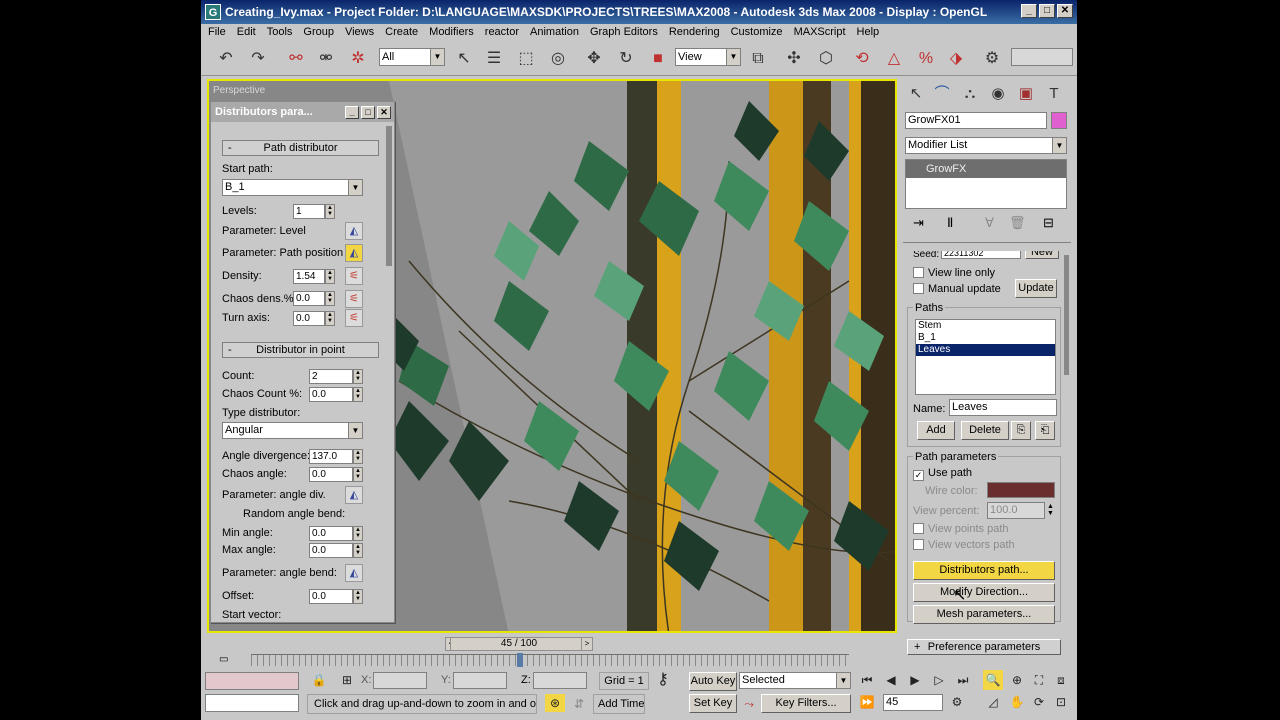  What do you see at coordinates (970, 94) in the screenshot?
I see `hierarchy-tab-icon: ⛬` at bounding box center [970, 94].